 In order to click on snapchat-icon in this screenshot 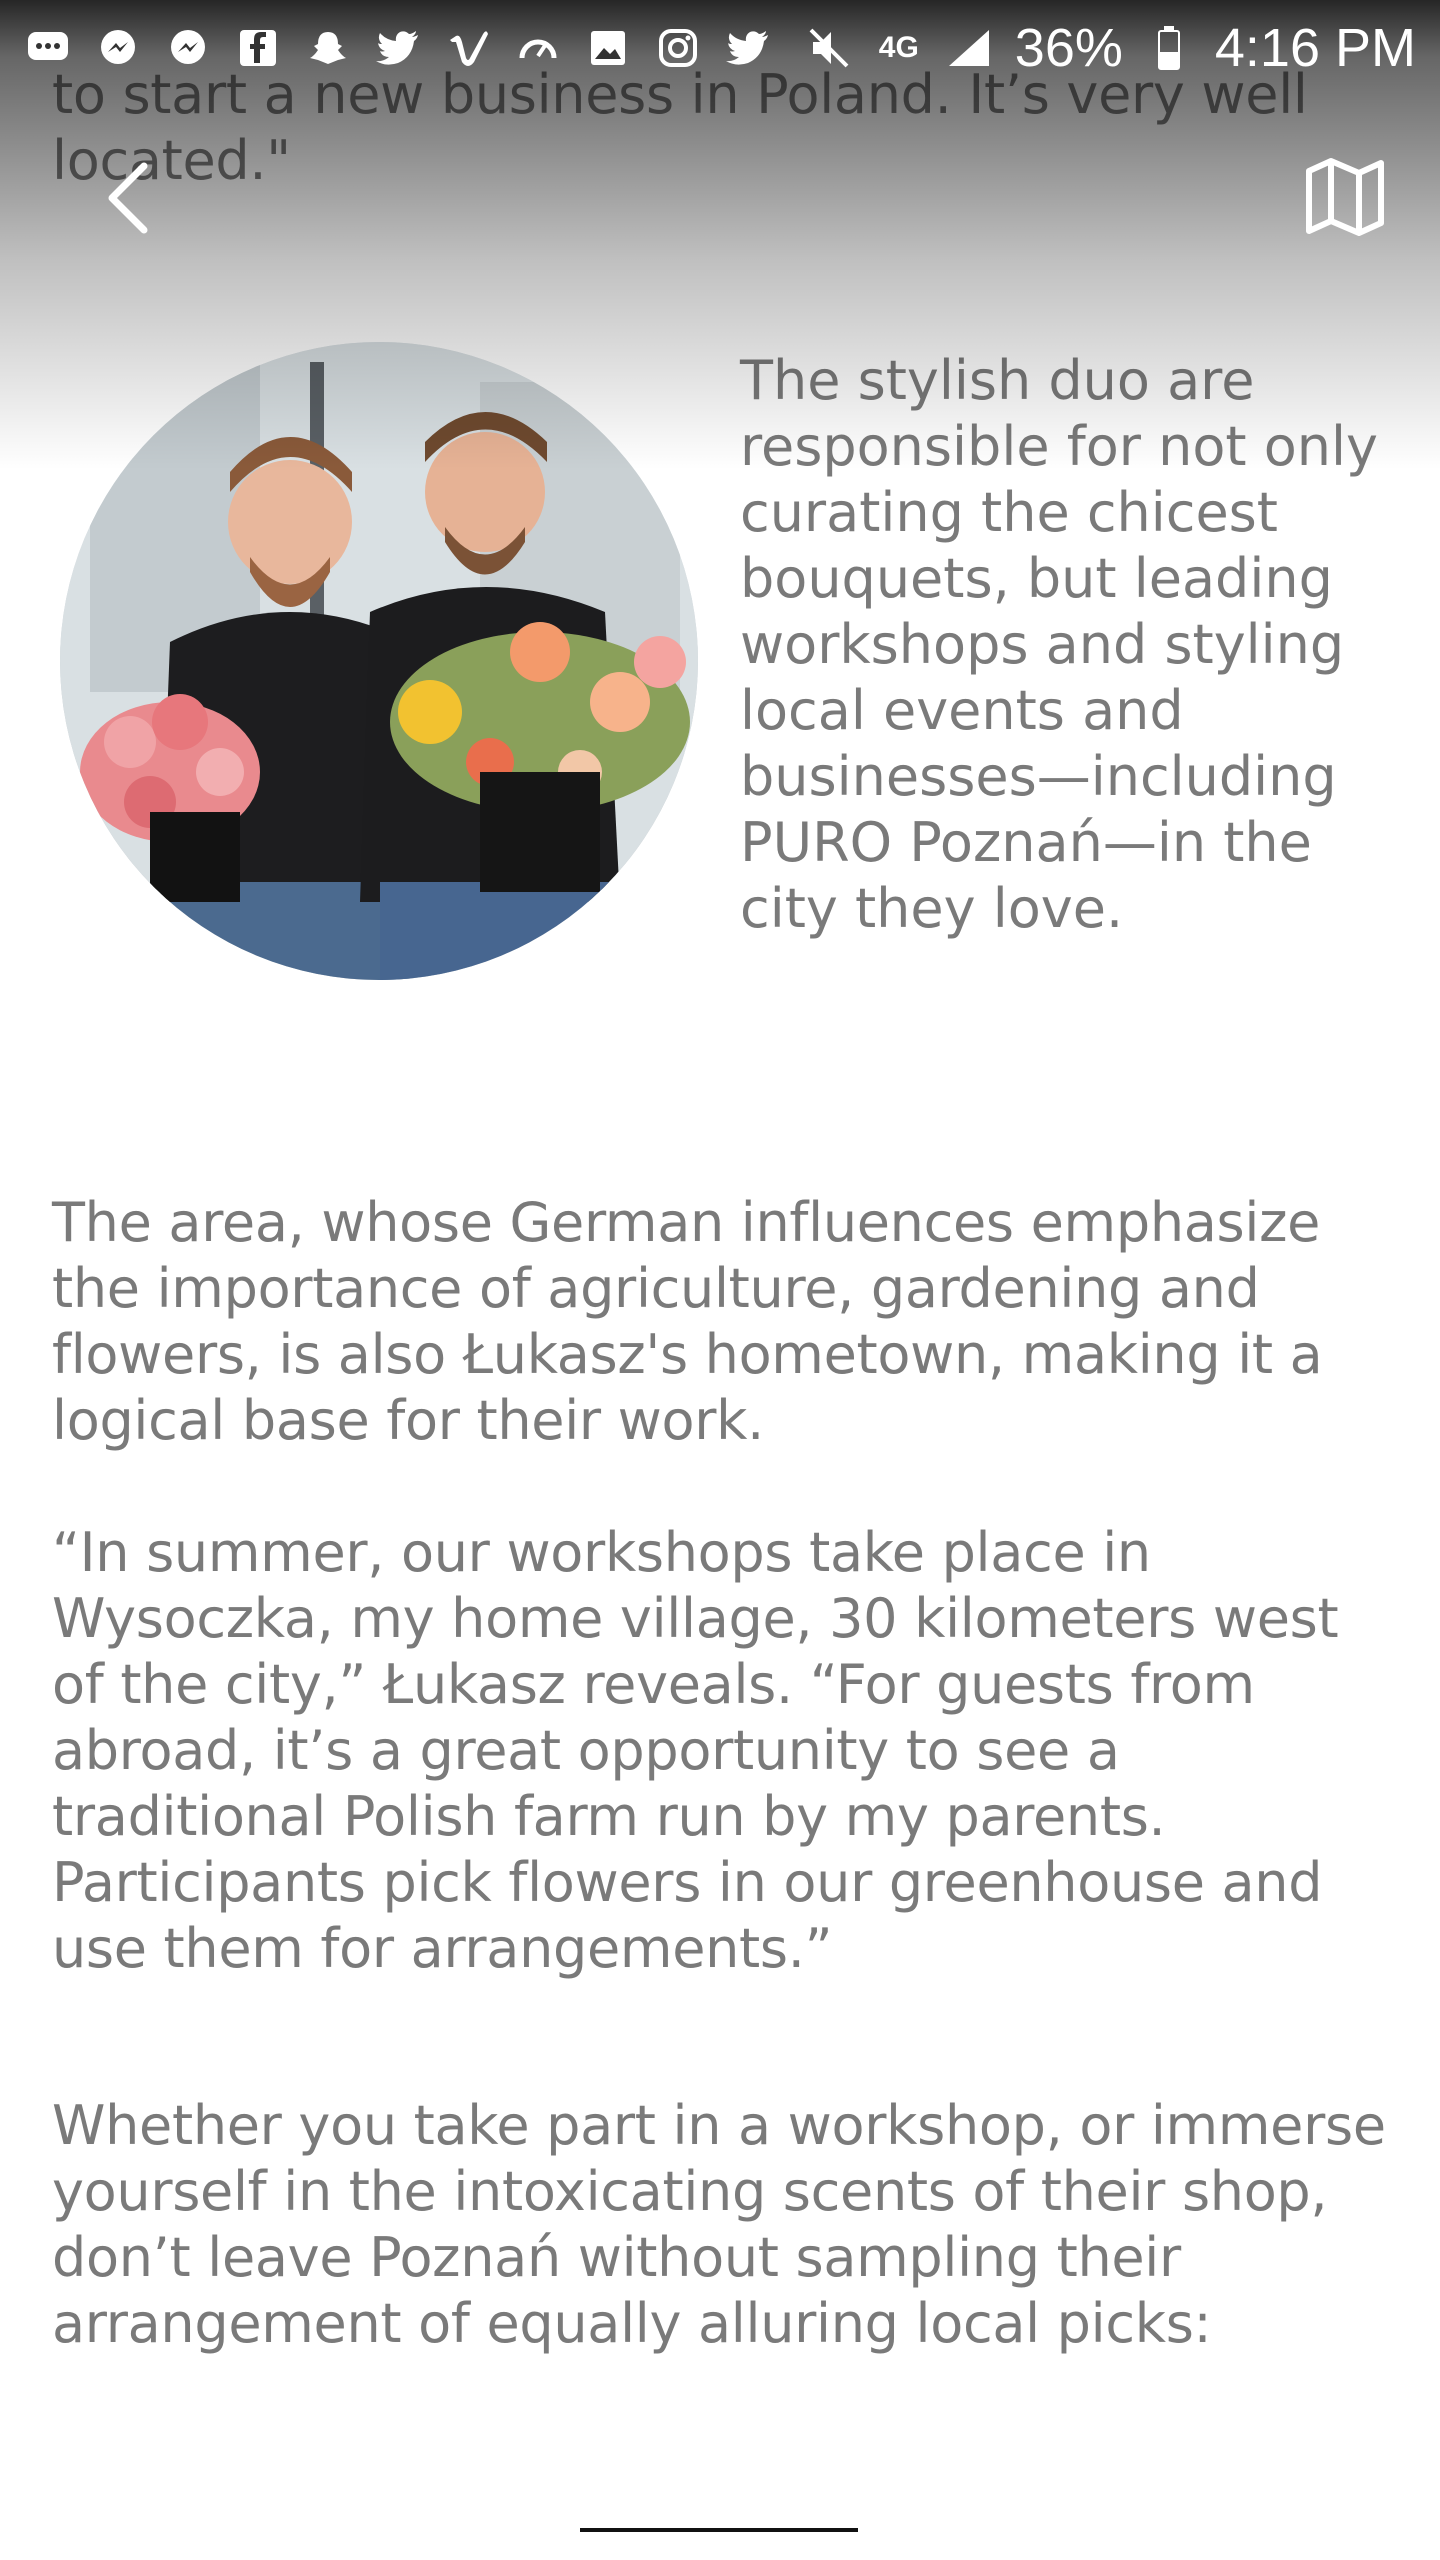, I will do `click(328, 48)`.